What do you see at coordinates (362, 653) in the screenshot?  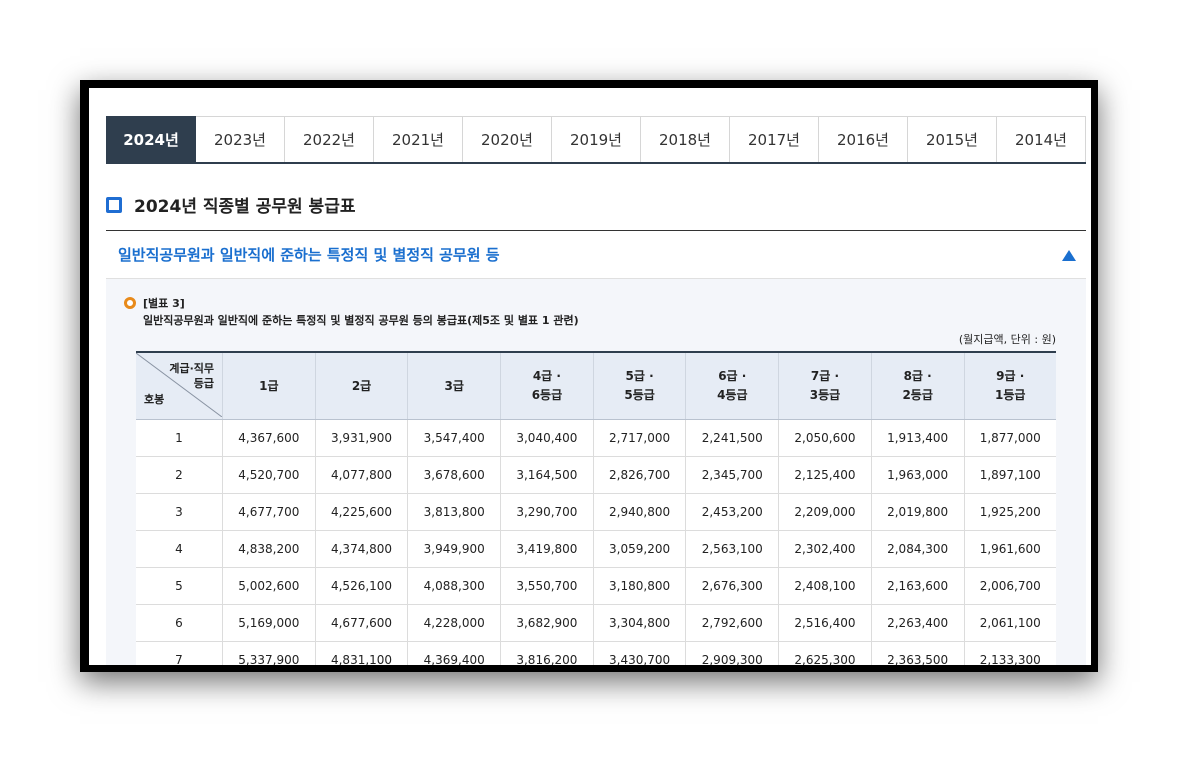 I see `pay-cell: 4,831,100` at bounding box center [362, 653].